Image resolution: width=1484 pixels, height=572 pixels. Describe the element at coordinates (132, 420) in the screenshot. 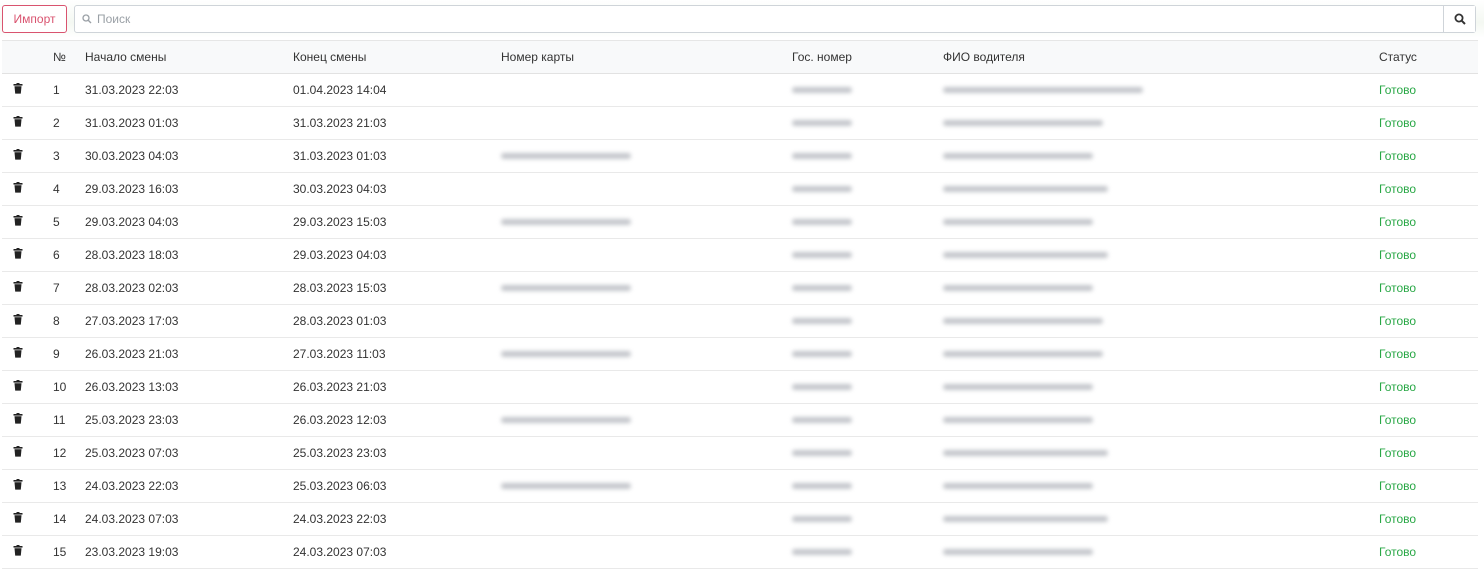

I see `shift-start: 25.03.2023 23:03` at that location.